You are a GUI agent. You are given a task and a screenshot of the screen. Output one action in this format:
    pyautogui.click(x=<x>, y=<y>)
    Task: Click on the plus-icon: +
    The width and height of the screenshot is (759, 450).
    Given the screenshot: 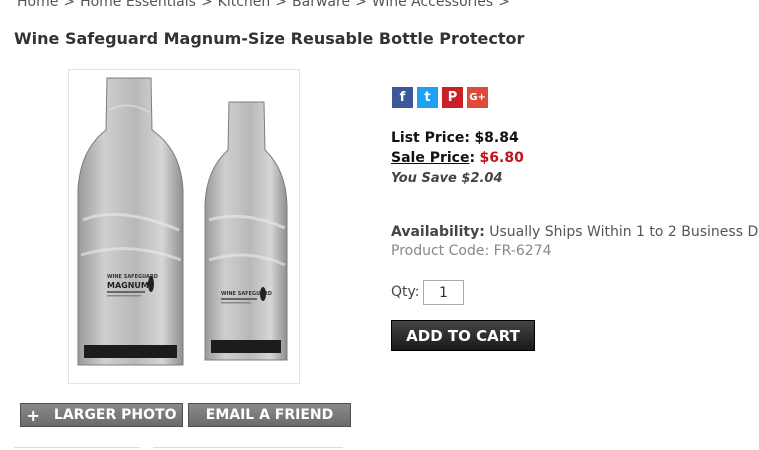 What is the action you would take?
    pyautogui.click(x=33, y=415)
    